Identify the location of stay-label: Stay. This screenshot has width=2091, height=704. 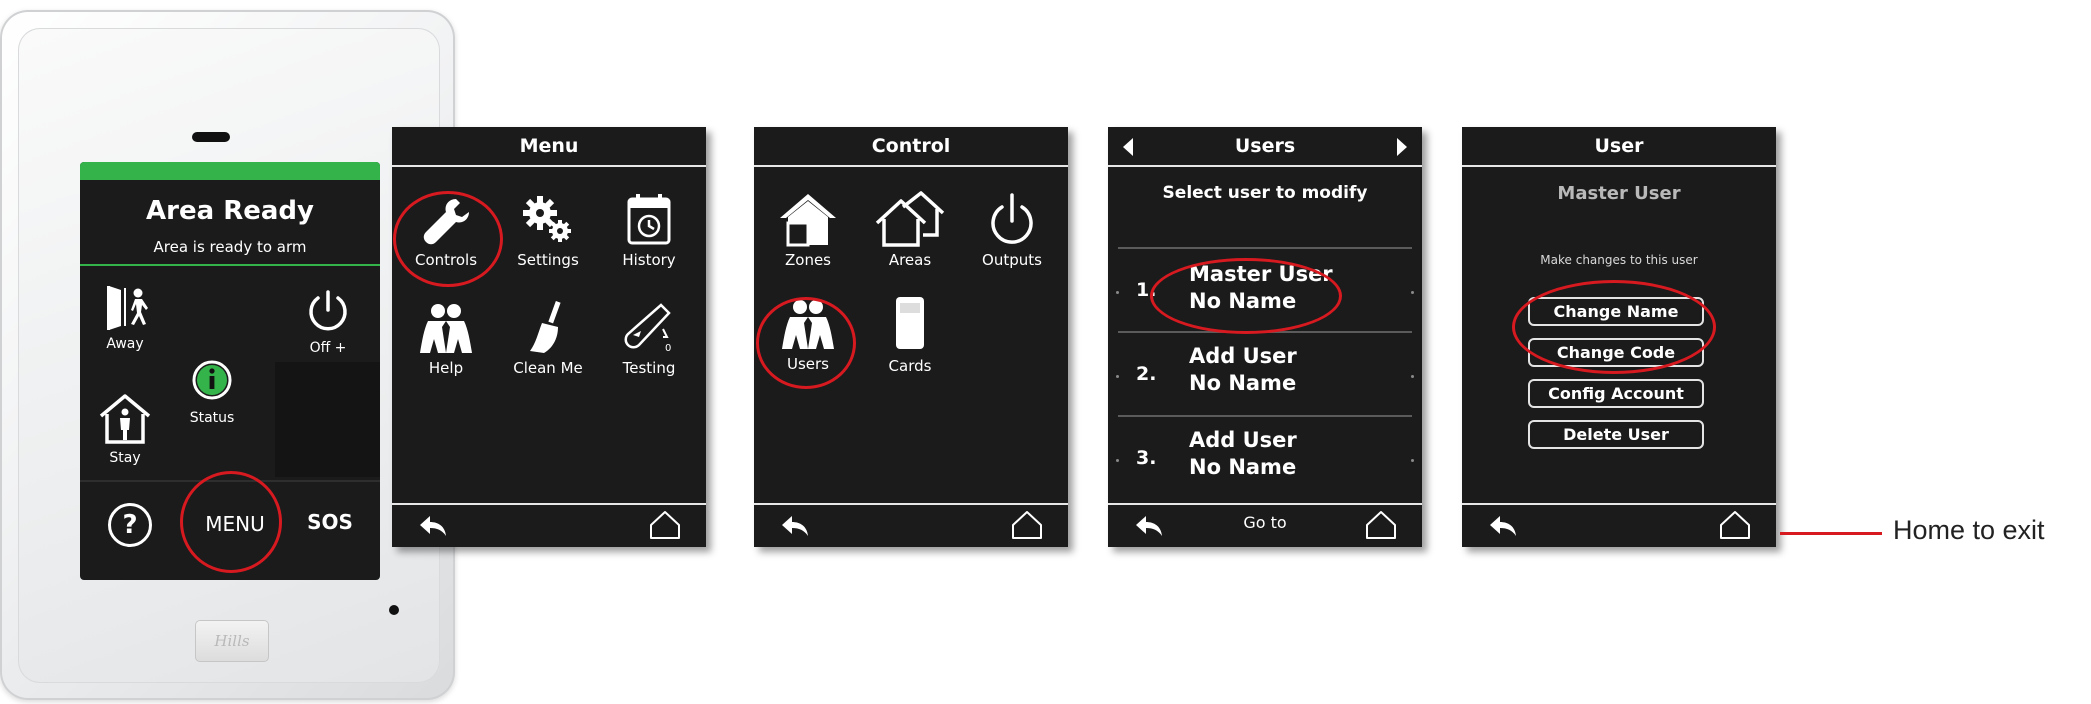
(125, 458).